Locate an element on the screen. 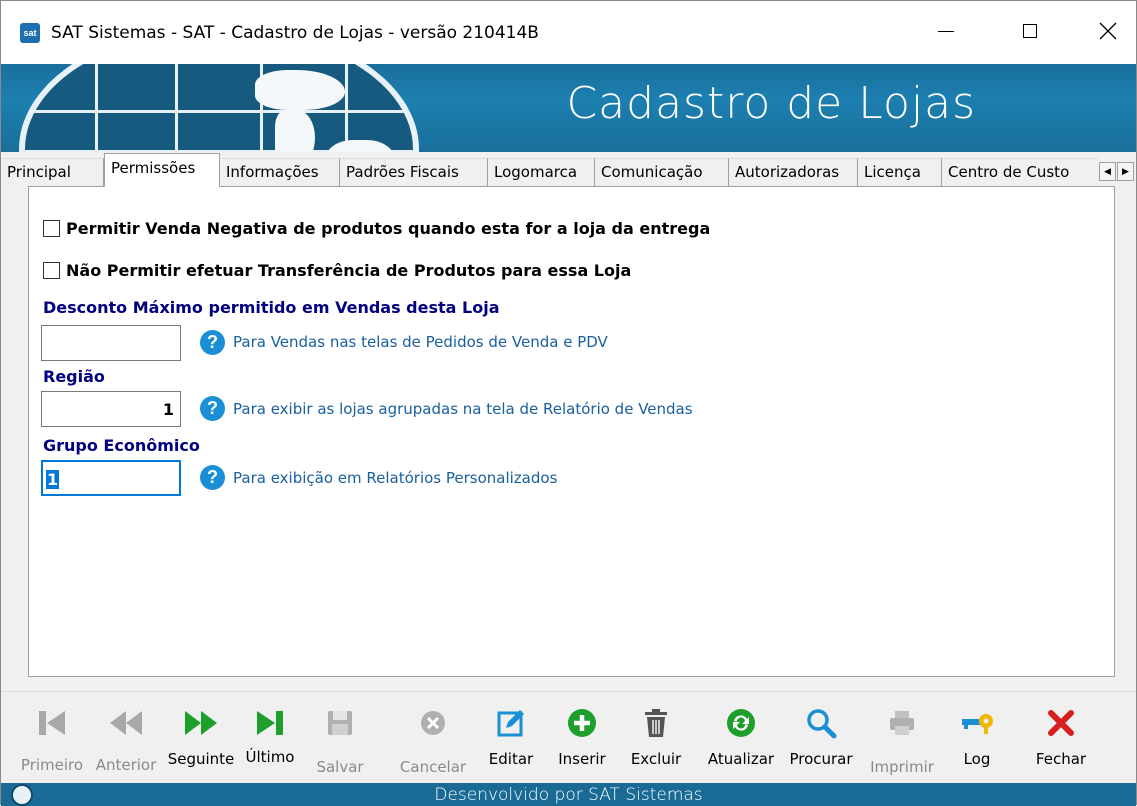 Image resolution: width=1137 pixels, height=806 pixels. cancel-icon is located at coordinates (433, 723).